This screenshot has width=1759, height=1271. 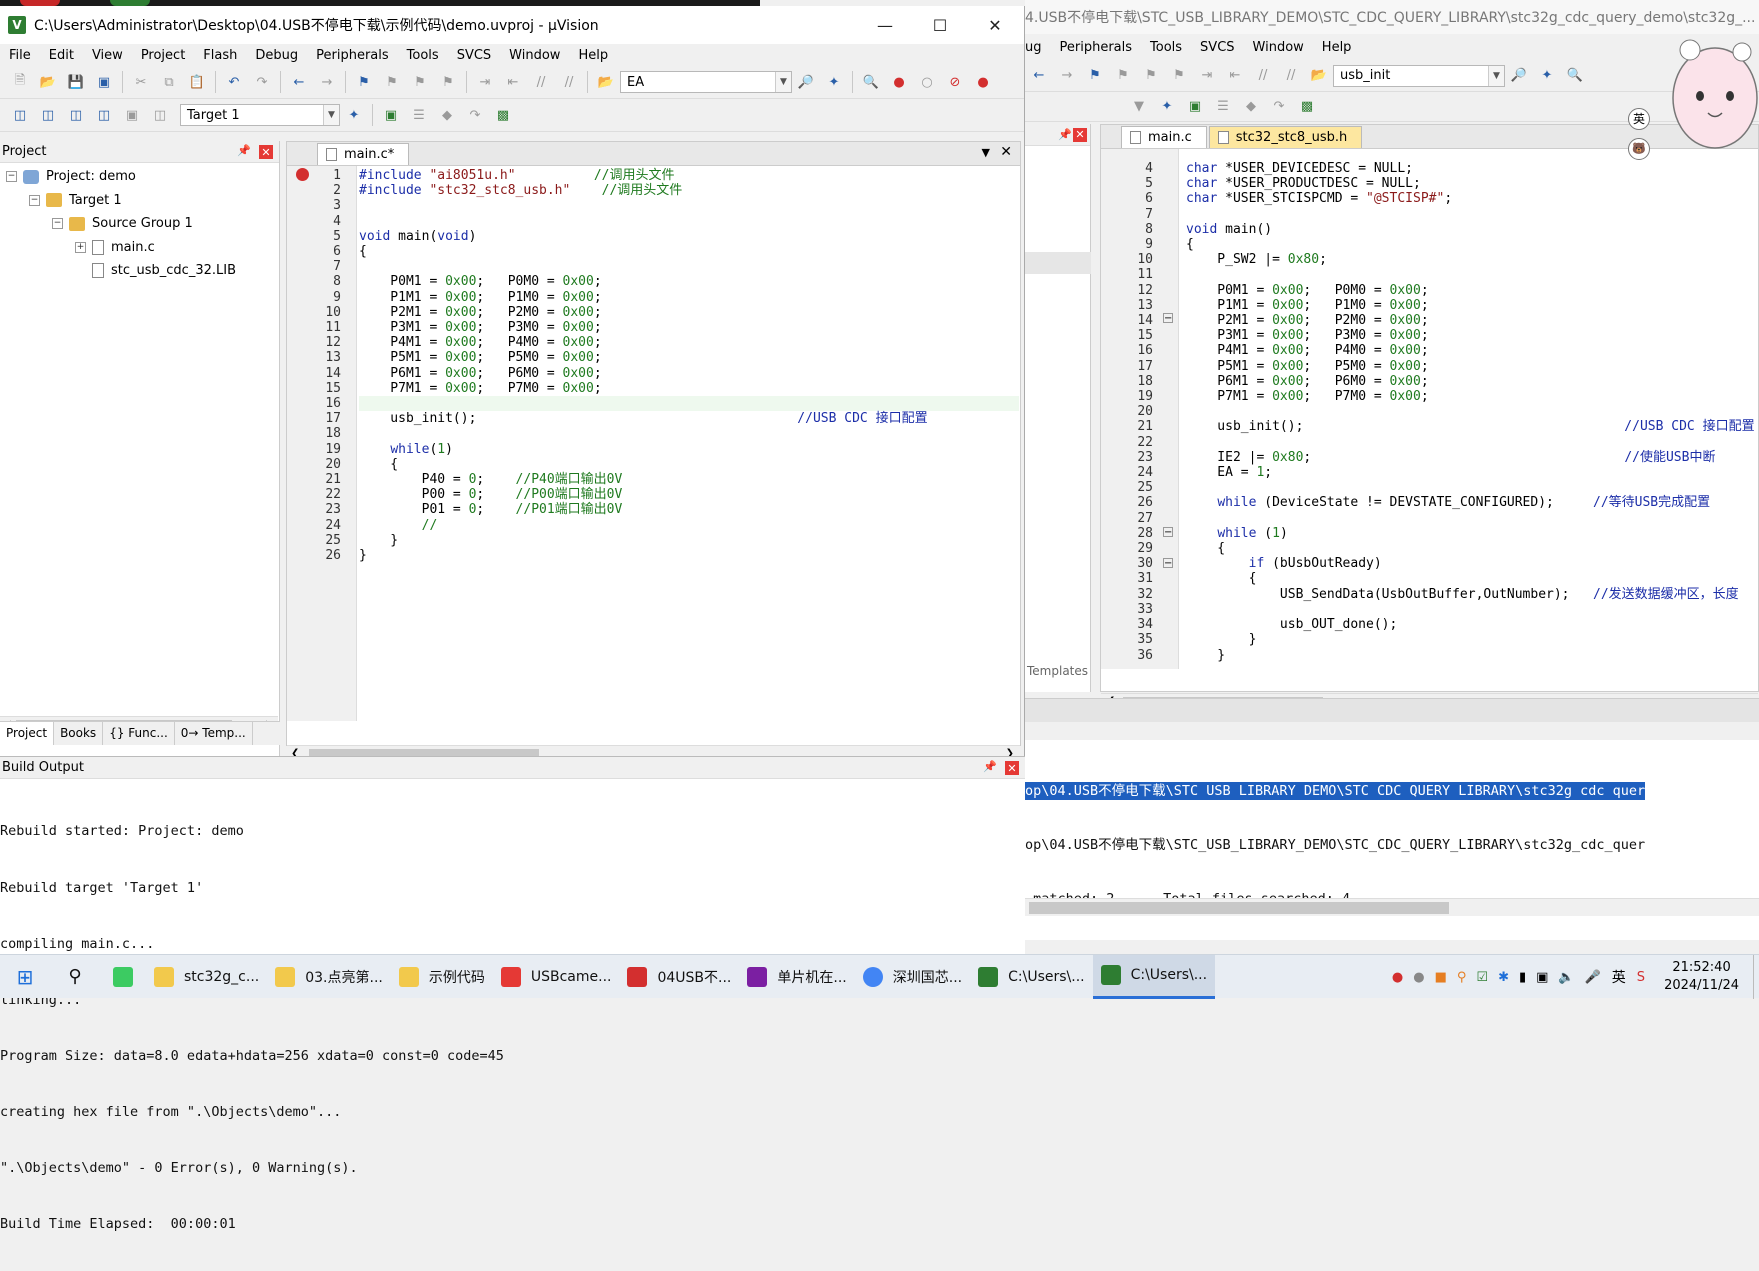 I want to click on ime-indicator: 英, so click(x=1619, y=977).